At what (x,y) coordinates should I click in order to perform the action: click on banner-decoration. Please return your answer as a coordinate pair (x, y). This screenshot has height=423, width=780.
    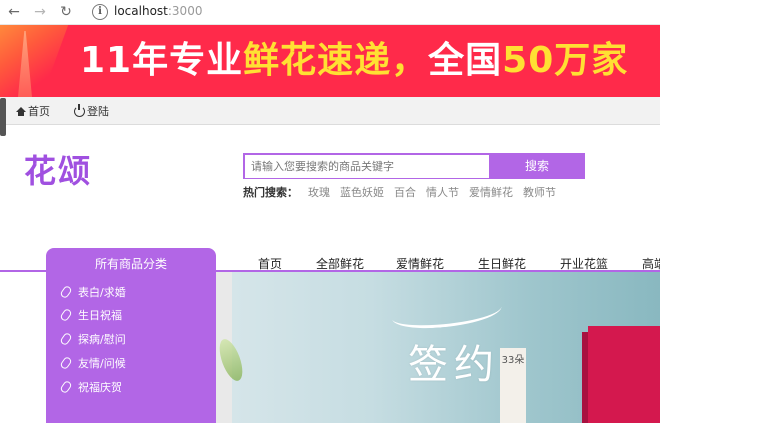
    Looking at the image, I should click on (36, 61).